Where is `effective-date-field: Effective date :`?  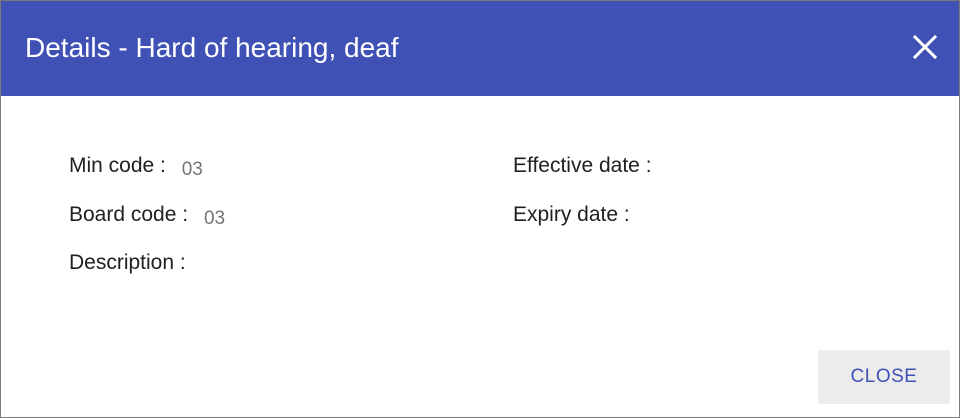
effective-date-field: Effective date : is located at coordinates (587, 166).